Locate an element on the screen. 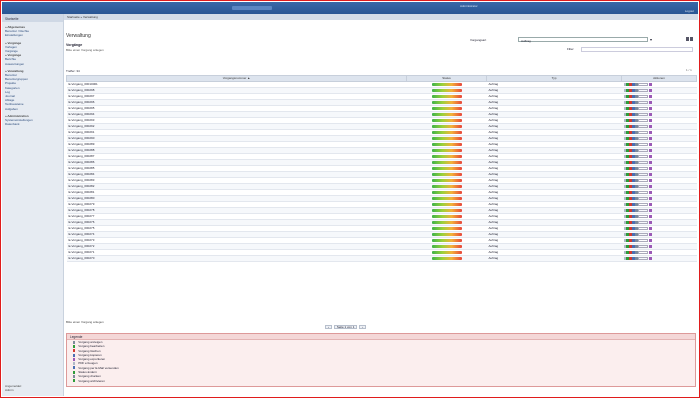  sidebar-head: Startseite is located at coordinates (32, 18).